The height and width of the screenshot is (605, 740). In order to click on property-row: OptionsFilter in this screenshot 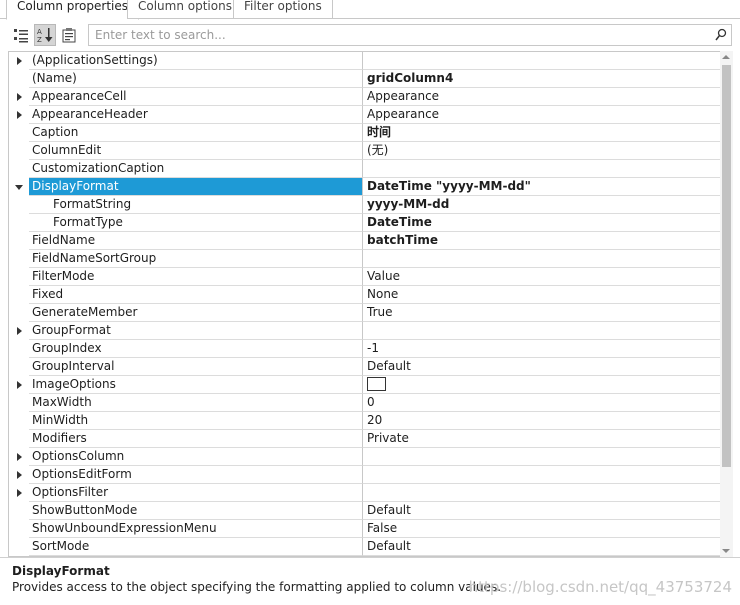, I will do `click(364, 493)`.